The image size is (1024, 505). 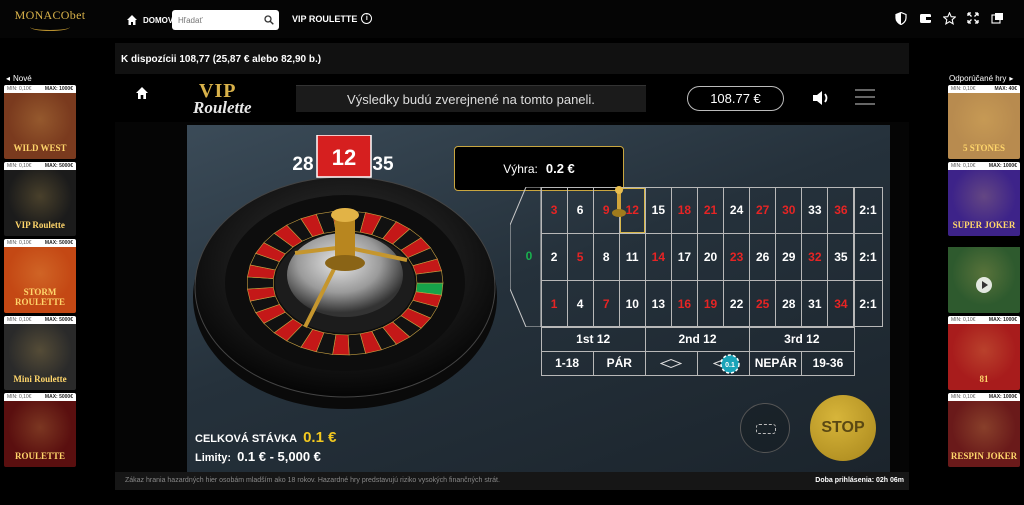 What do you see at coordinates (763, 257) in the screenshot?
I see `number-cell-26: 26` at bounding box center [763, 257].